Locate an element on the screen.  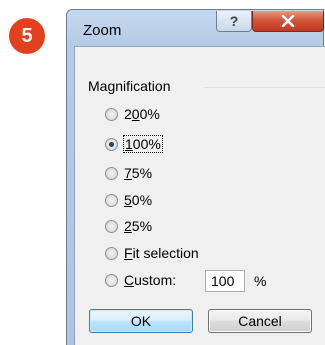
zoom-option-custom: Custom: is located at coordinates (140, 280).